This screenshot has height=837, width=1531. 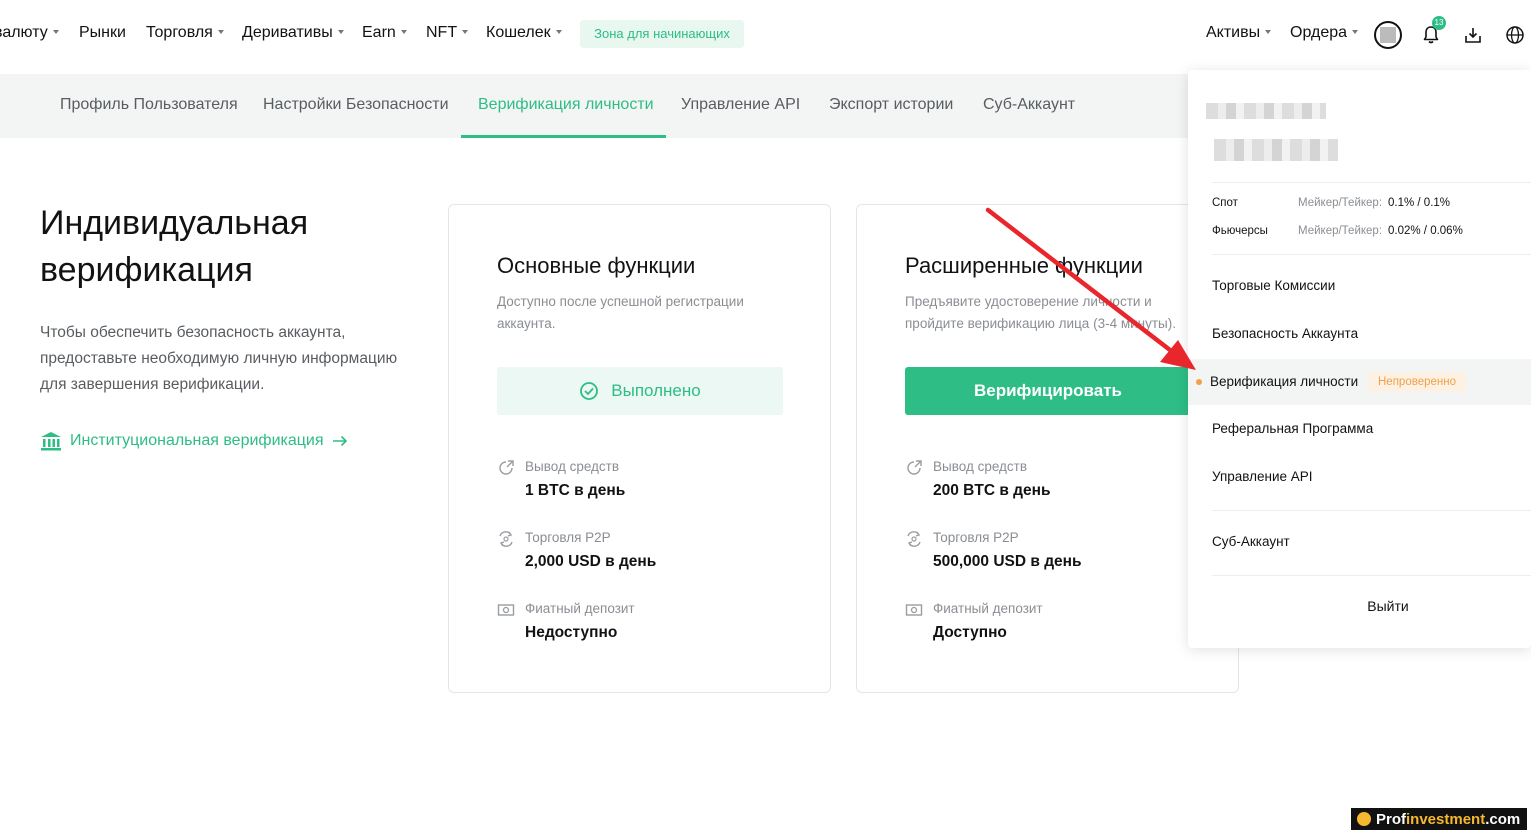 I want to click on tab-api-management: Управление API, so click(x=740, y=105).